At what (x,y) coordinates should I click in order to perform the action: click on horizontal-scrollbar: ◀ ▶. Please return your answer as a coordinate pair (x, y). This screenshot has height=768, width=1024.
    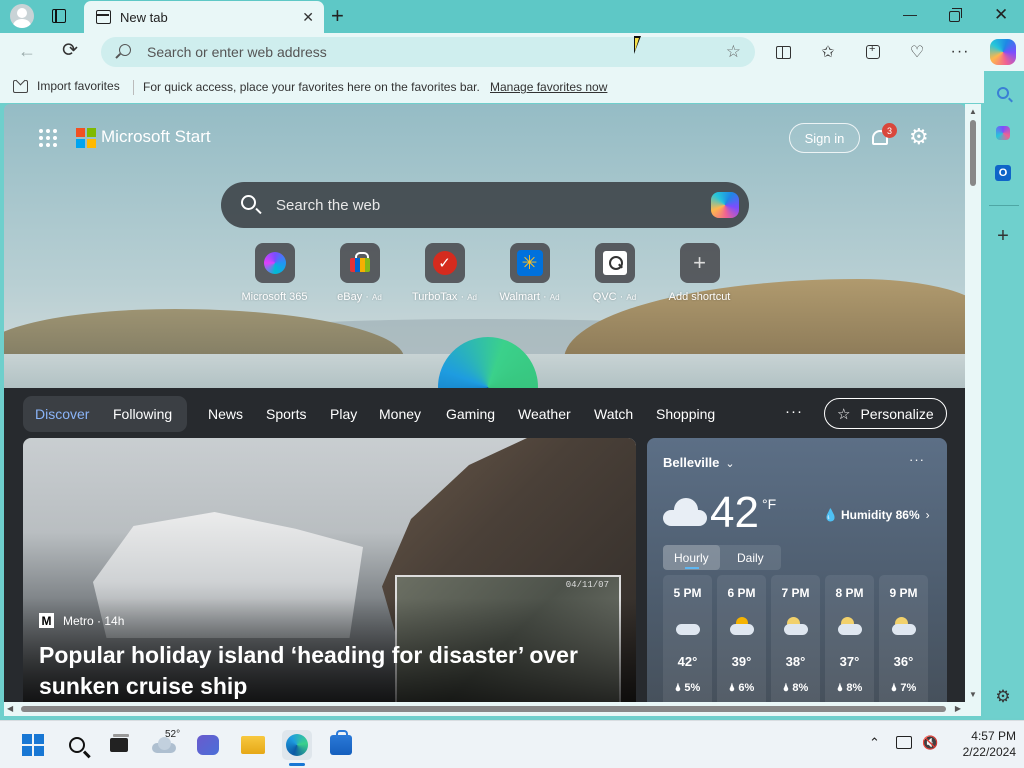
    Looking at the image, I should click on (492, 709).